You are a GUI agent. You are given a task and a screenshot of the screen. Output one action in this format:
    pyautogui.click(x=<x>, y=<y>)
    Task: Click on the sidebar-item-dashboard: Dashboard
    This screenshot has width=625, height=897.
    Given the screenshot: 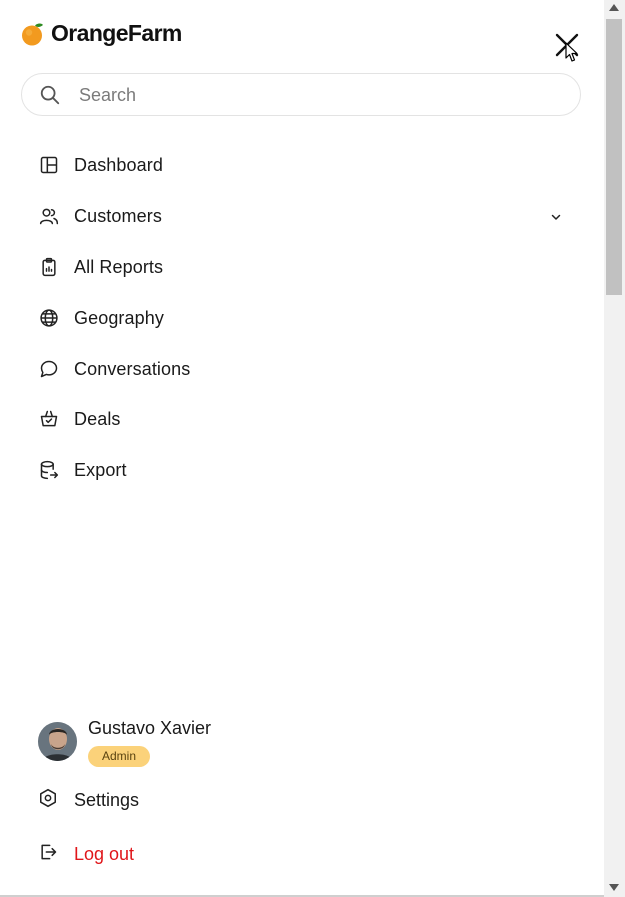 What is the action you would take?
    pyautogui.click(x=303, y=165)
    